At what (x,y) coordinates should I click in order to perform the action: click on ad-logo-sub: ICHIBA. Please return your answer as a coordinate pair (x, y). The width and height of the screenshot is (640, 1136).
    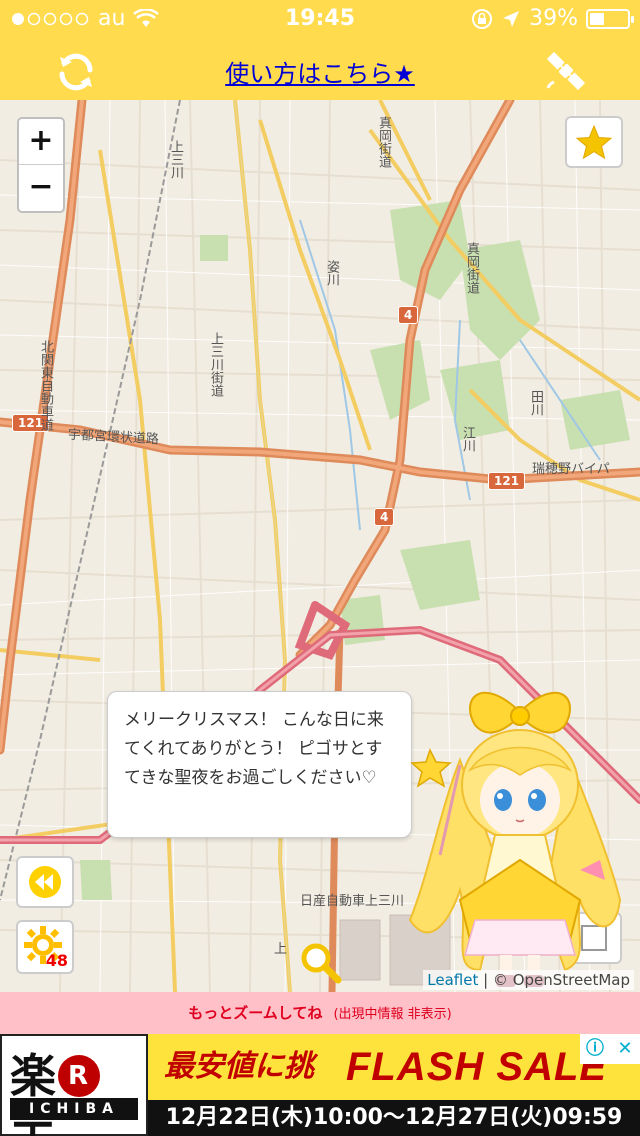
    Looking at the image, I should click on (74, 1109).